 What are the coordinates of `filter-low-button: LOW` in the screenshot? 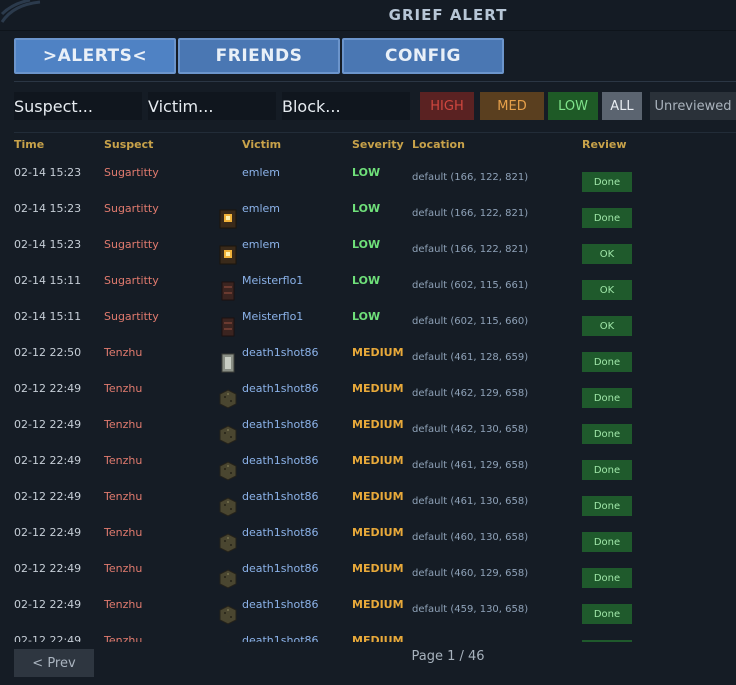 It's located at (573, 106).